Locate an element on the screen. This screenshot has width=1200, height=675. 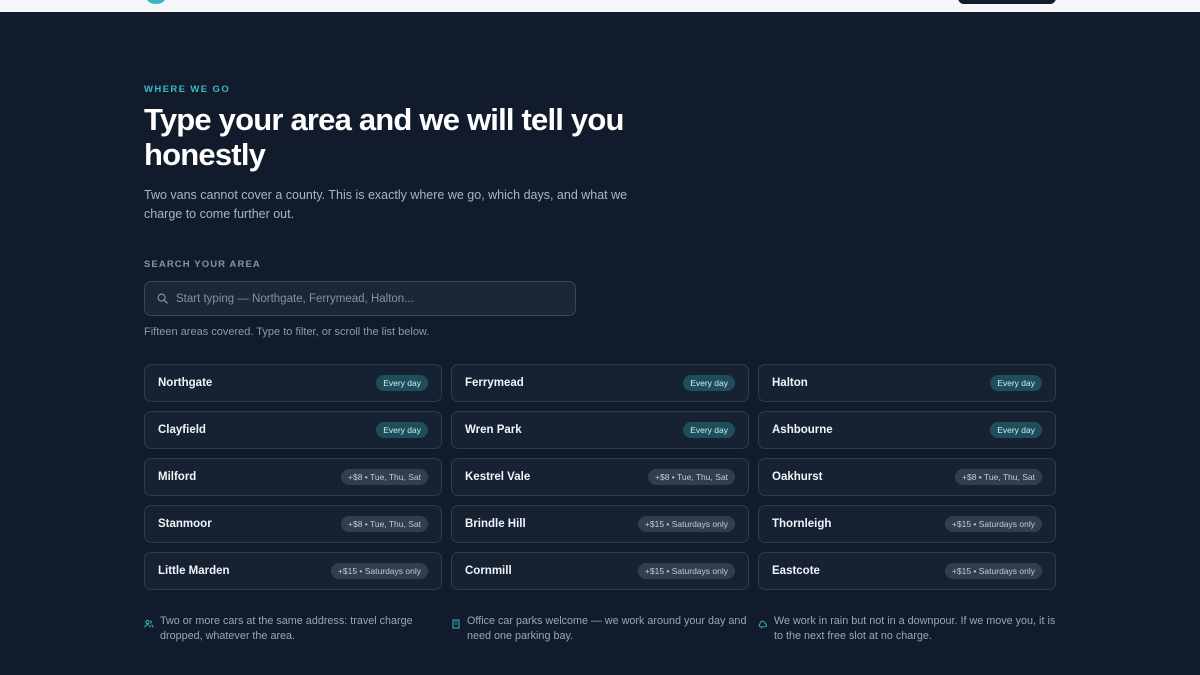
top-nav-bar is located at coordinates (600, 6).